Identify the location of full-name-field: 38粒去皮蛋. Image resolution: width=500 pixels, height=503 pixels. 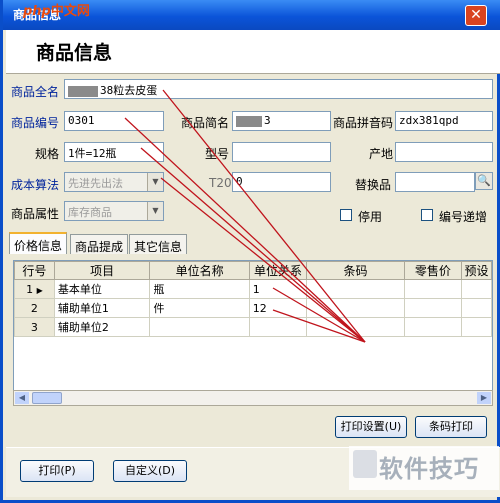
(278, 89).